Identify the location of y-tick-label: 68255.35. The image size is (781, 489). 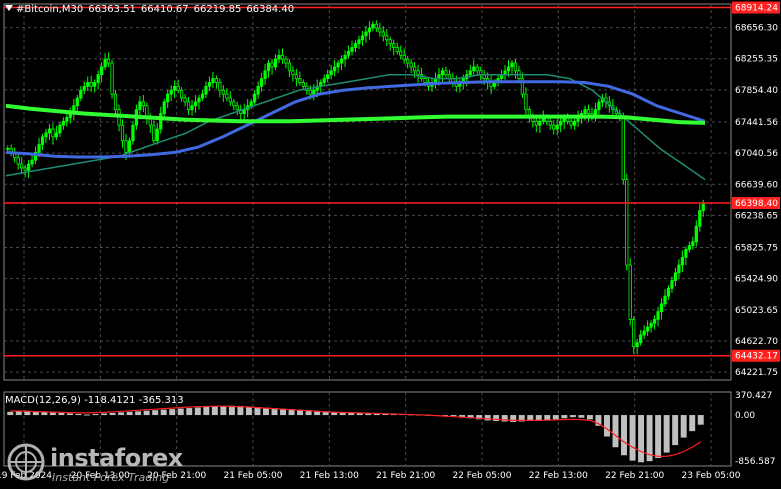
(756, 60).